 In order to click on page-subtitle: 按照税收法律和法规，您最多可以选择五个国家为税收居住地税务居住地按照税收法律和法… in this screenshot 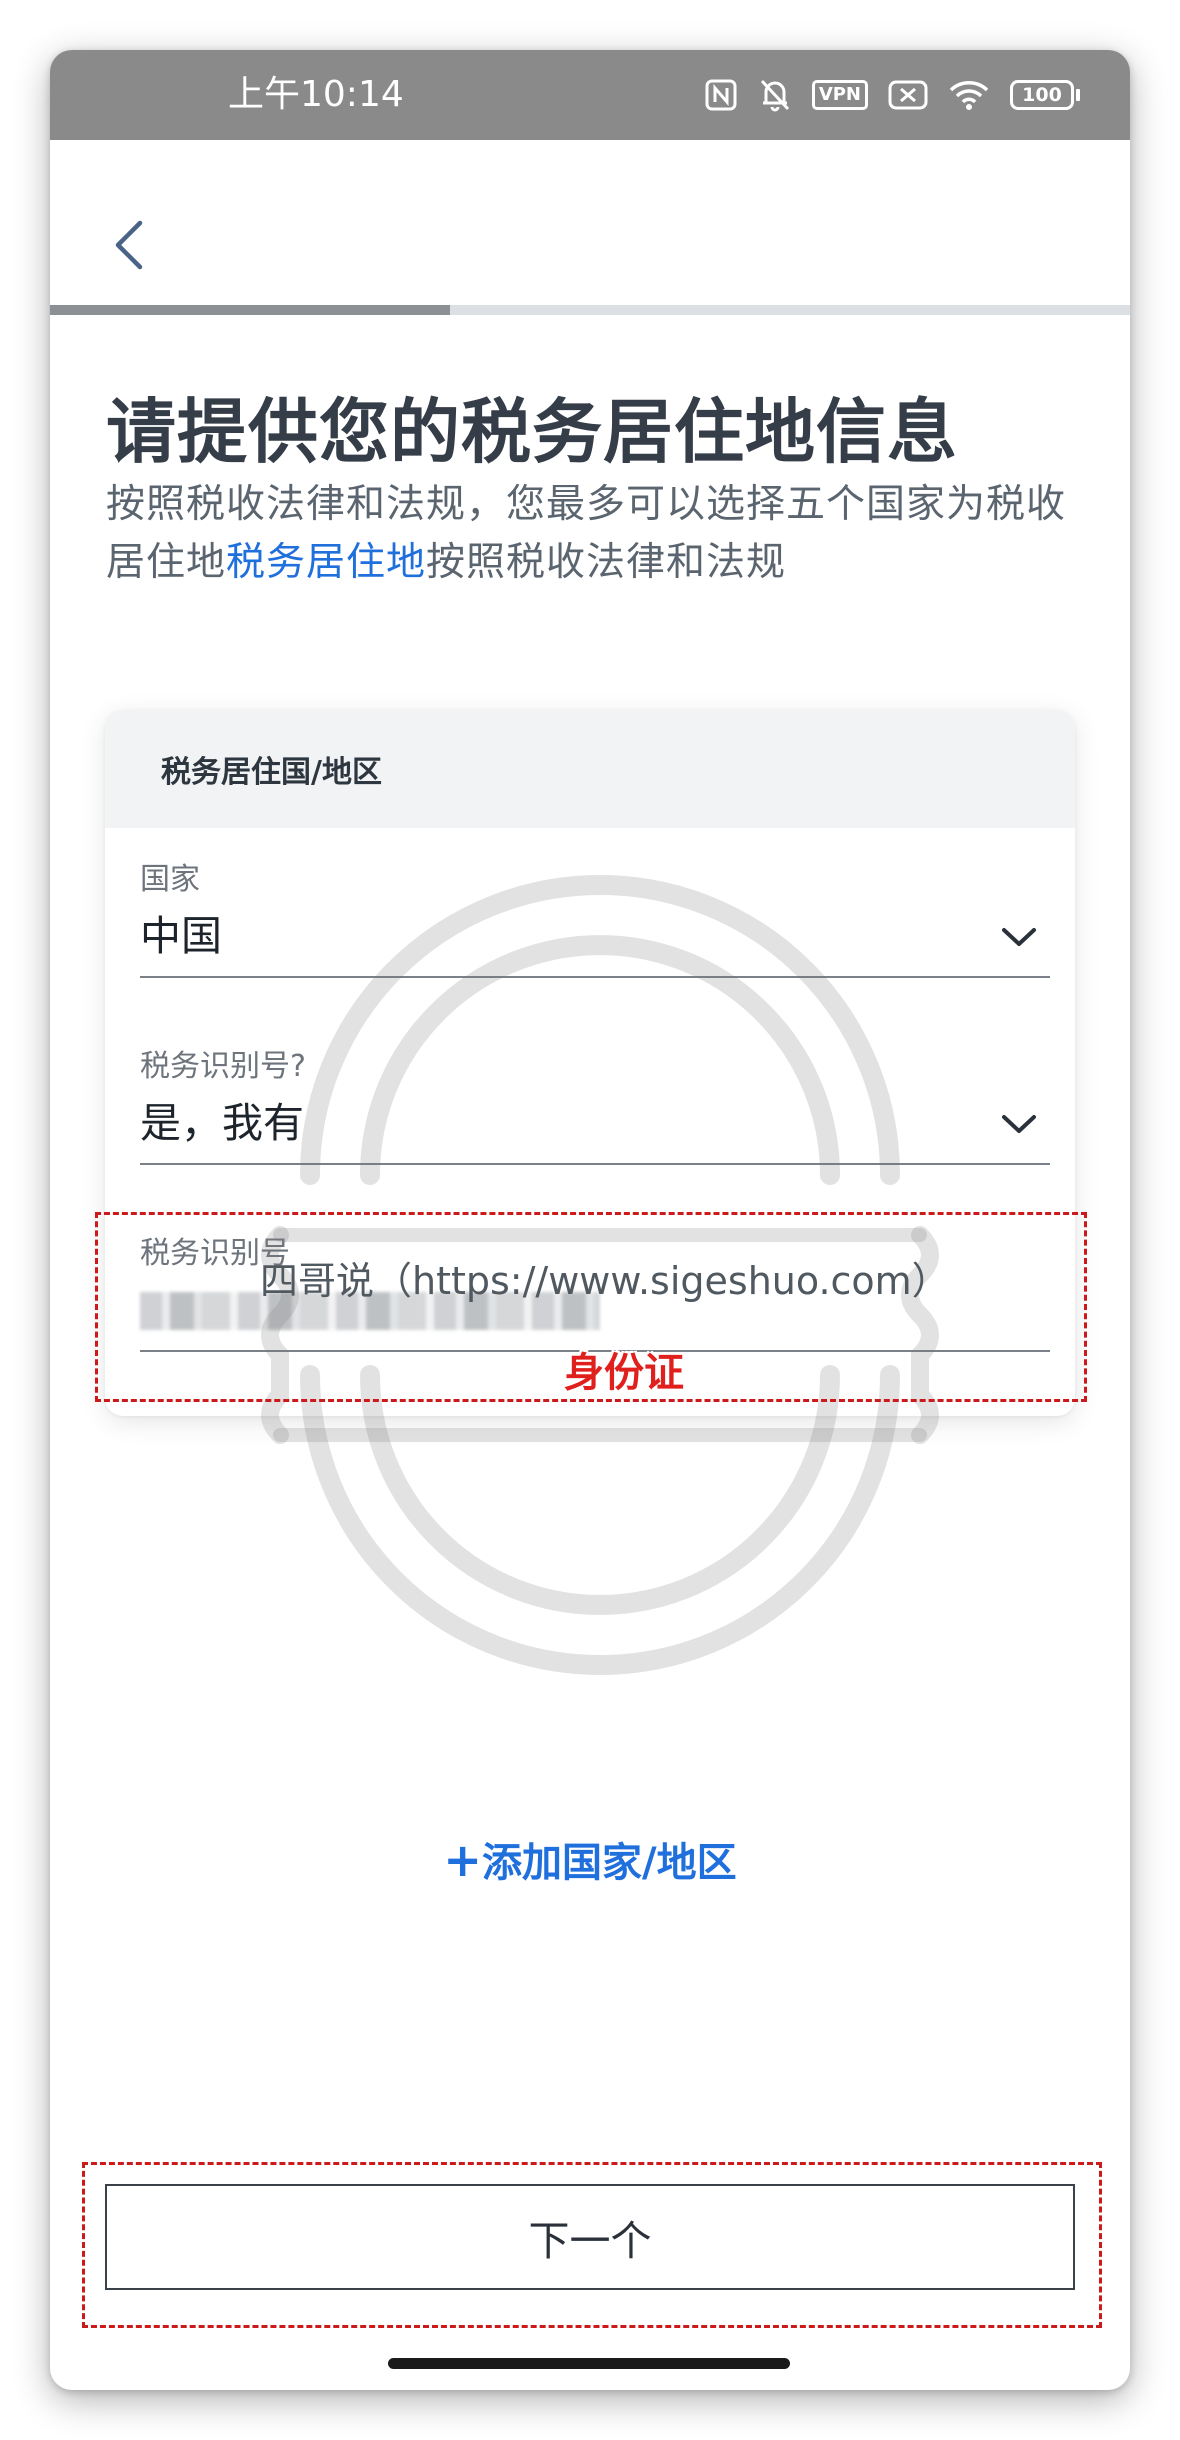, I will do `click(606, 534)`.